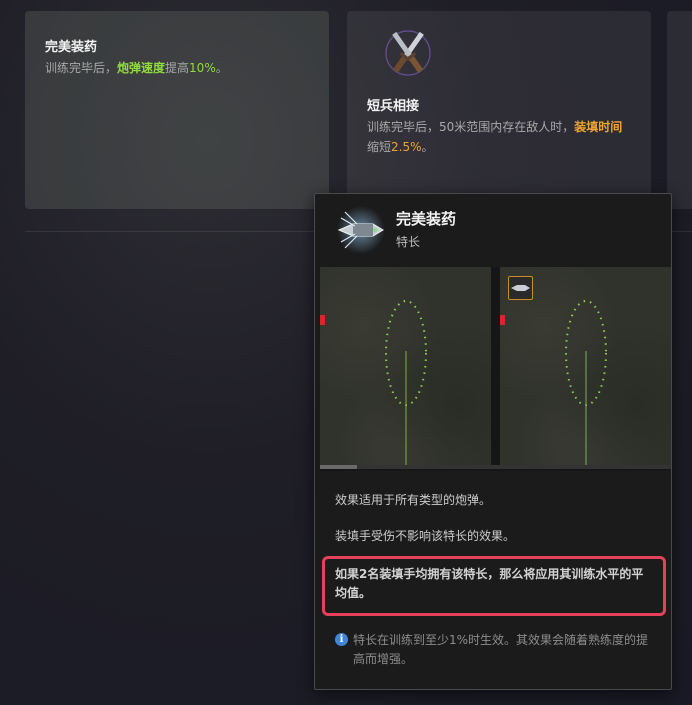 The height and width of the screenshot is (705, 692). What do you see at coordinates (497, 137) in the screenshot?
I see `skill-card-description: 训练完毕后，50米范围内存在敌人时，装填时间缩短2.5%。` at bounding box center [497, 137].